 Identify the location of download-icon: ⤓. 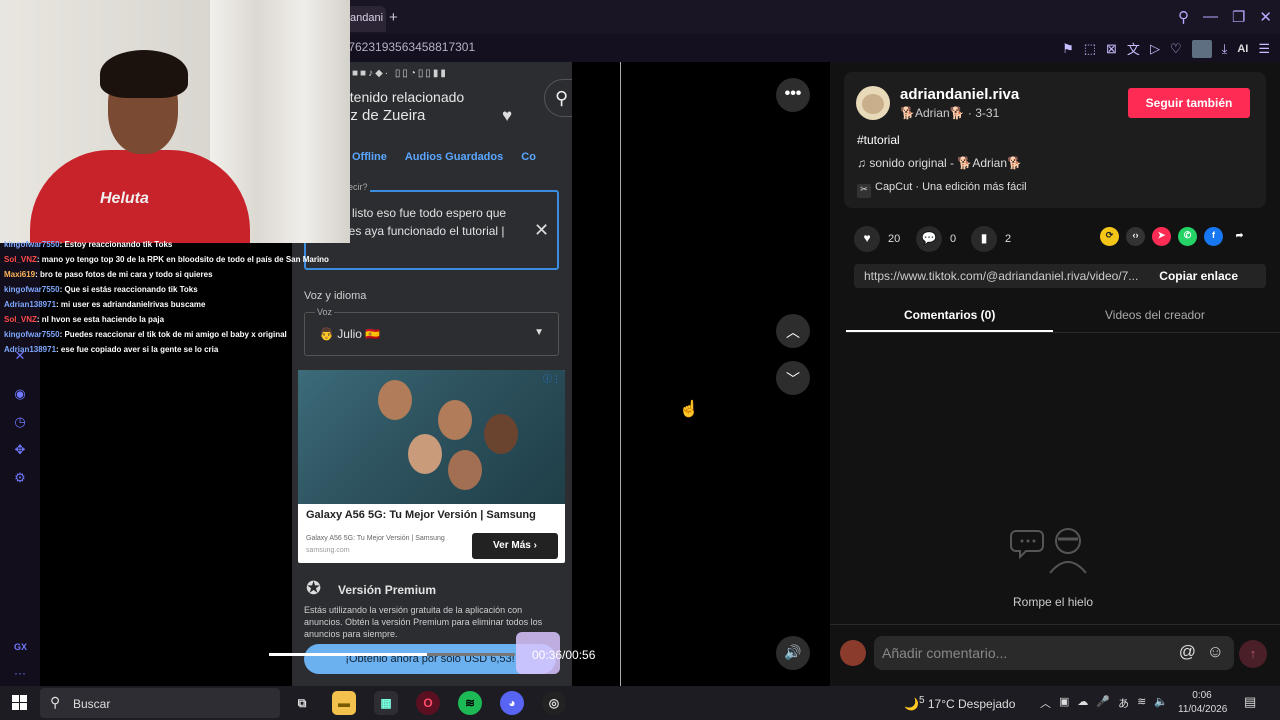
(1225, 49).